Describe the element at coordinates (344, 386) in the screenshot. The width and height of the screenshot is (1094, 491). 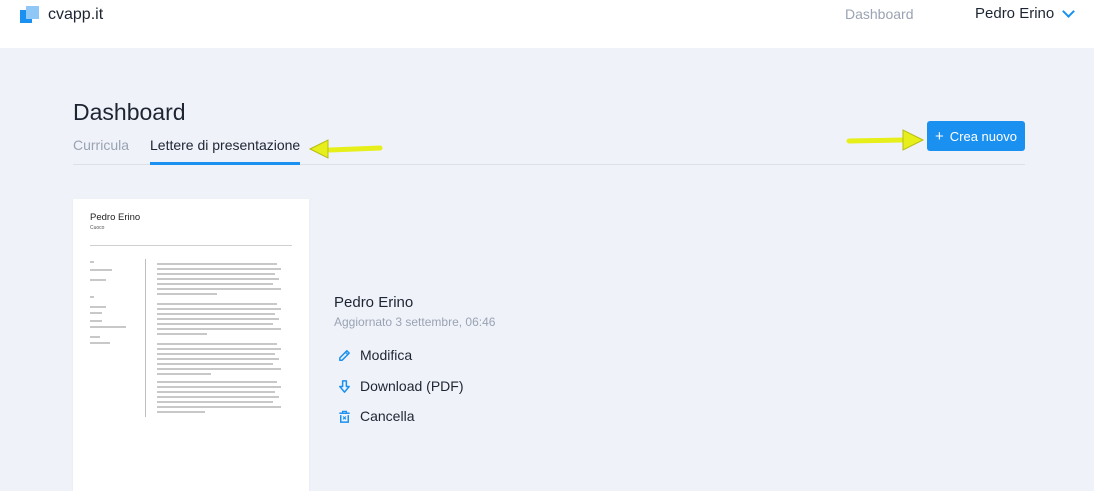
I see `download-icon` at that location.